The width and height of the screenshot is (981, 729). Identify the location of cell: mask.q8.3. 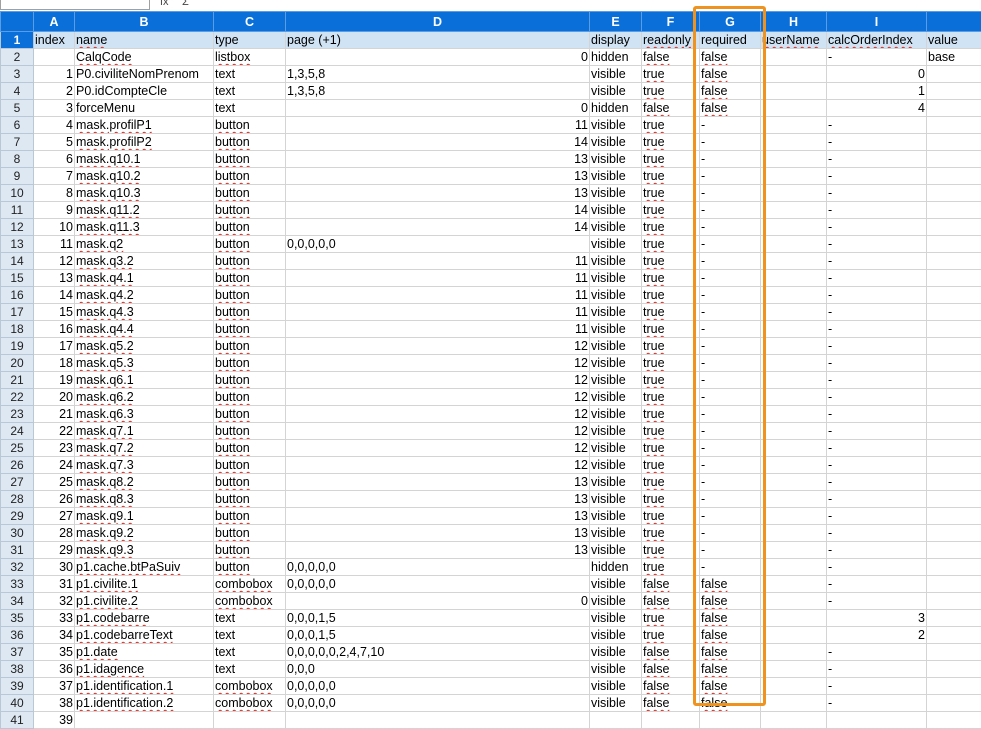
(144, 499).